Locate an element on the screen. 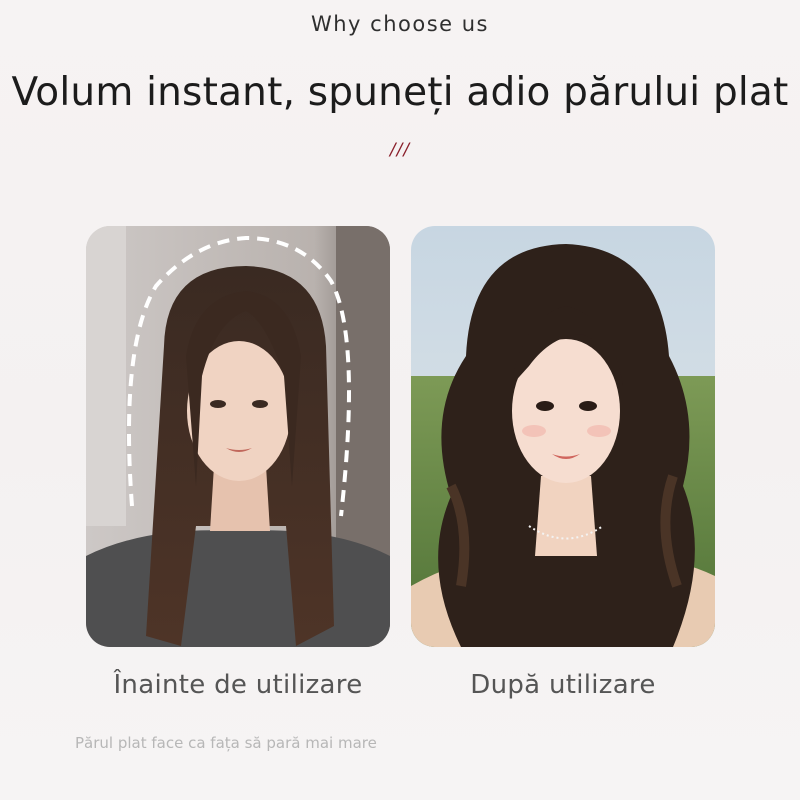 The width and height of the screenshot is (800, 800). after-caption: După utilizare is located at coordinates (563, 685).